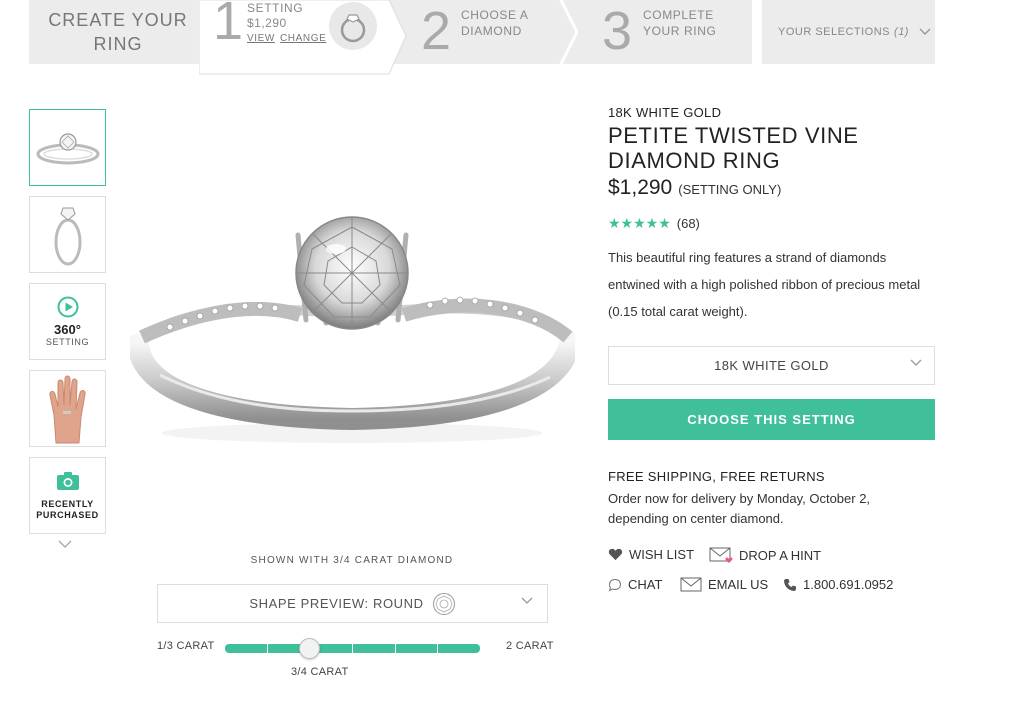 The width and height of the screenshot is (1024, 705). I want to click on video-360-label: 360°, so click(67, 329).